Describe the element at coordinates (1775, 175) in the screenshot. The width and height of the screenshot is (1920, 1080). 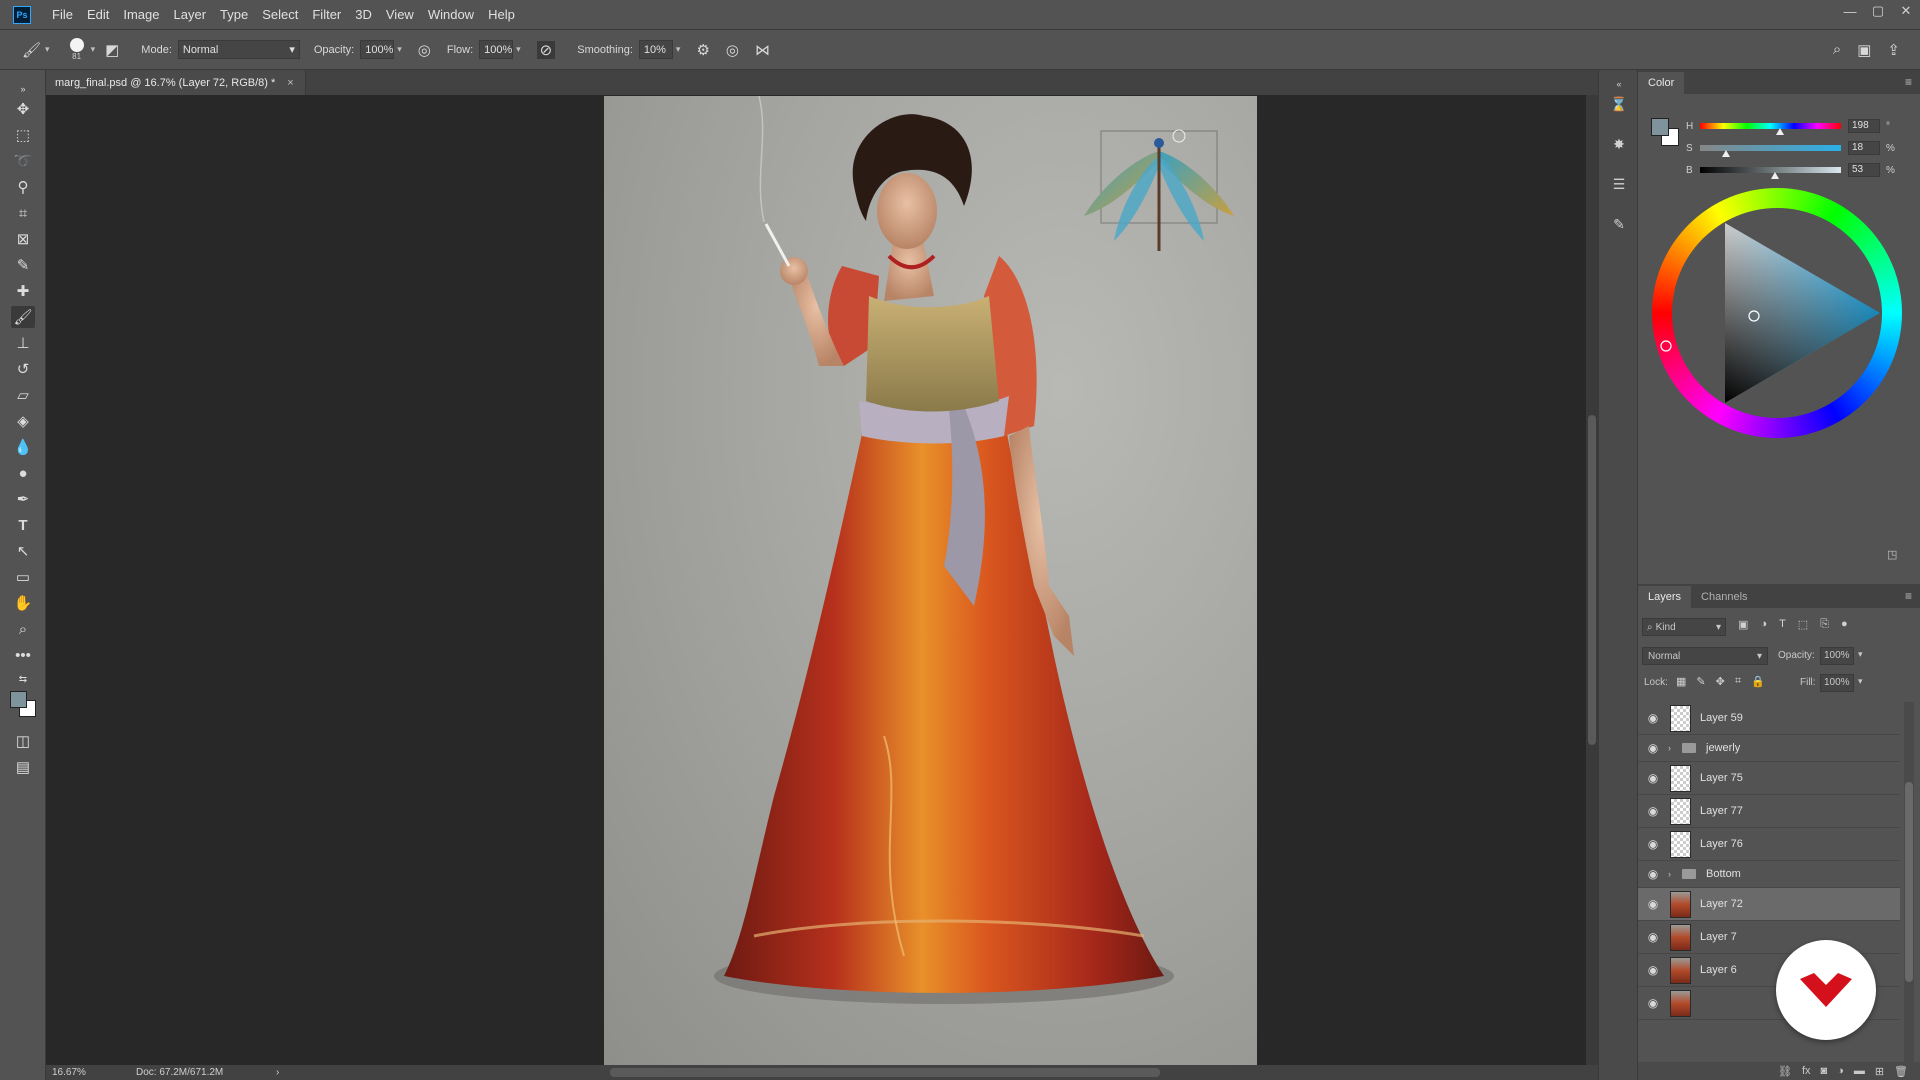
I see `brightness-knob` at that location.